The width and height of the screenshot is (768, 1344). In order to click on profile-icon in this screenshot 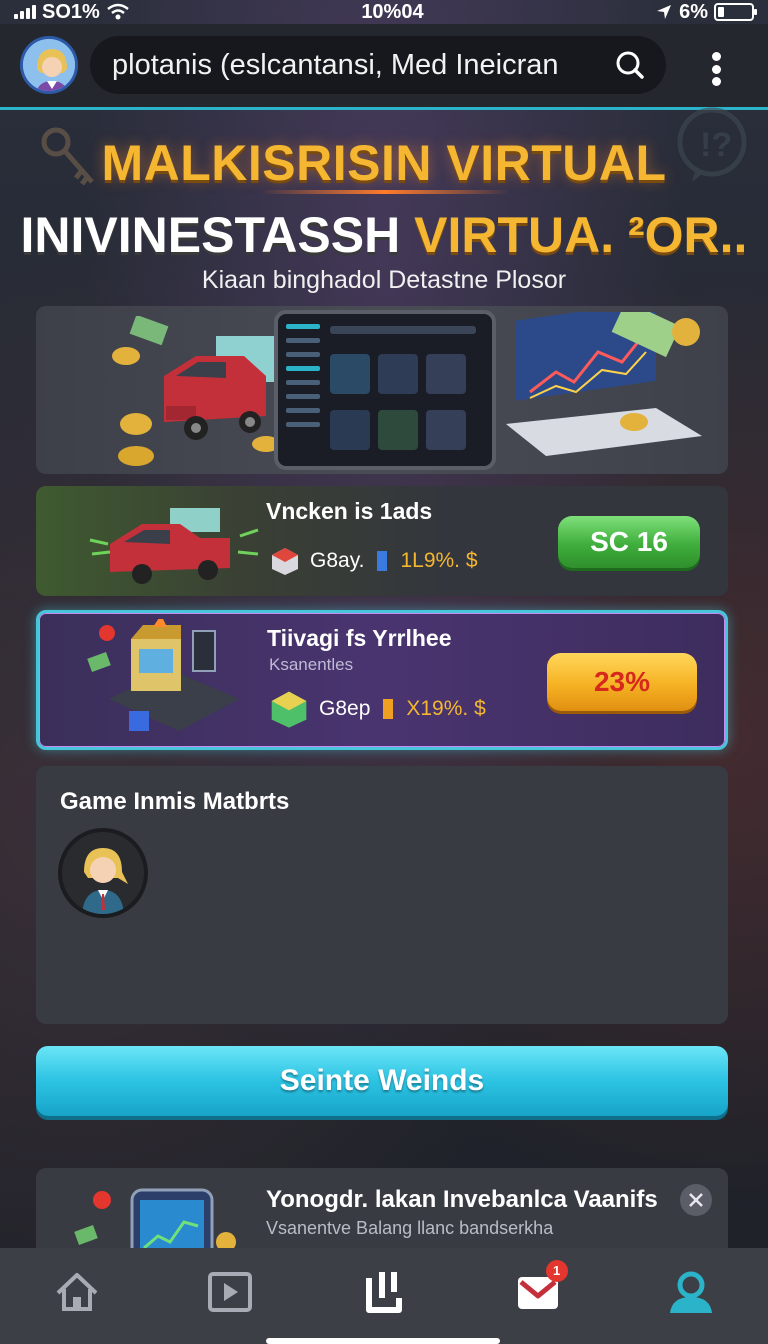, I will do `click(691, 1292)`.